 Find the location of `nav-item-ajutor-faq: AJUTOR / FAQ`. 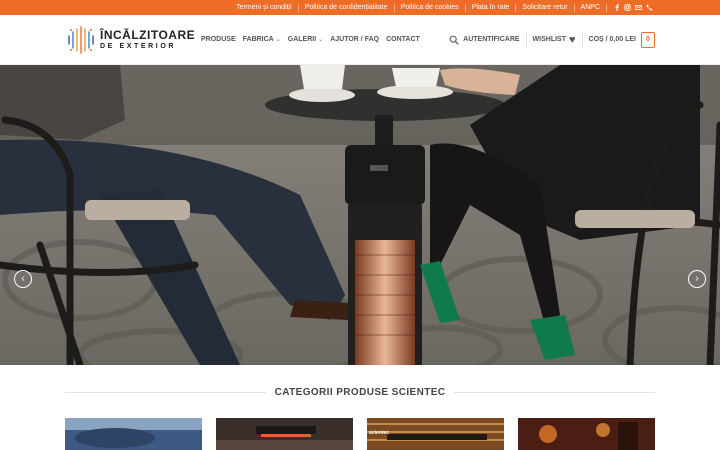

nav-item-ajutor-faq: AJUTOR / FAQ is located at coordinates (354, 39).